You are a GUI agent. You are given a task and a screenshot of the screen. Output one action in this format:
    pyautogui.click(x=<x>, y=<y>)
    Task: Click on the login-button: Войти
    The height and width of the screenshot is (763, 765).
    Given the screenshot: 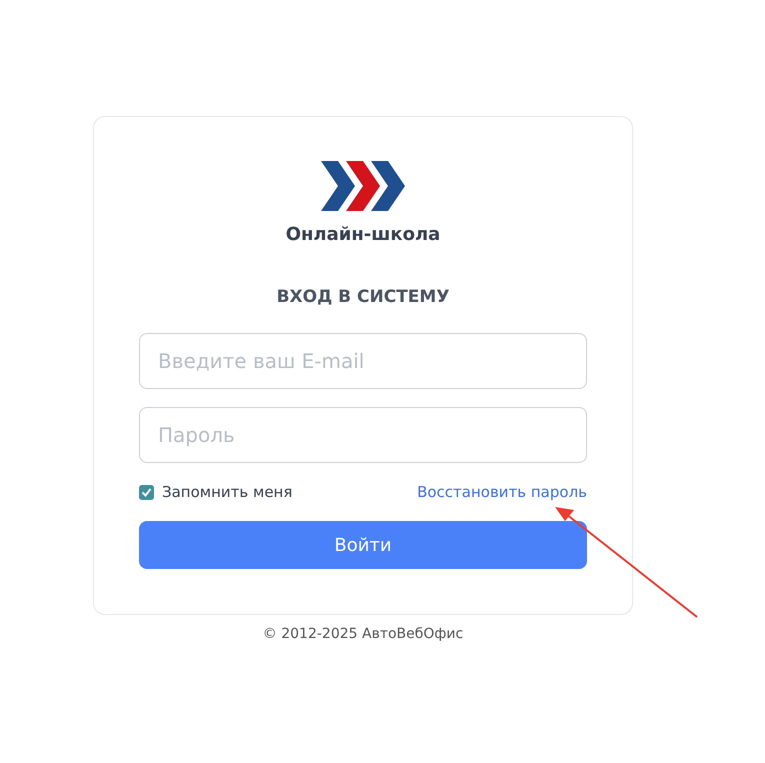 What is the action you would take?
    pyautogui.click(x=363, y=545)
    